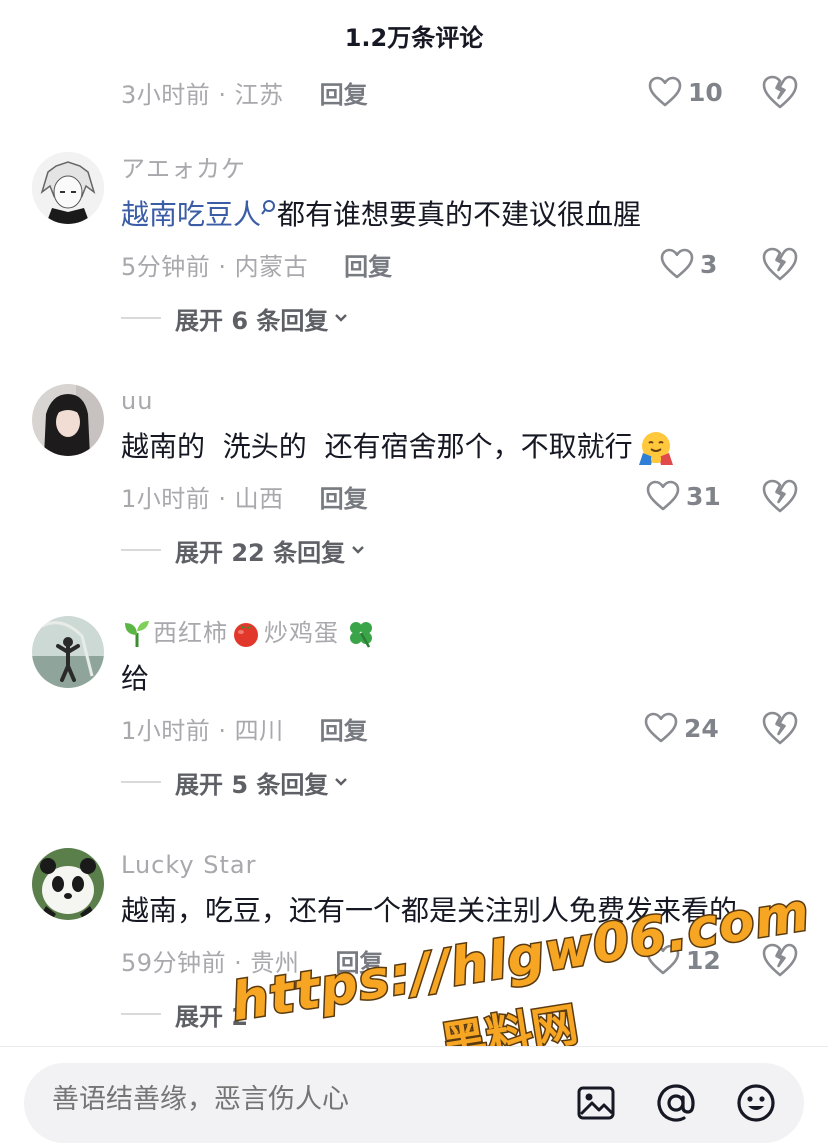 Image resolution: width=828 pixels, height=1143 pixels. What do you see at coordinates (252, 320) in the screenshot?
I see `expand-replies-label: 展开 6 条回复` at bounding box center [252, 320].